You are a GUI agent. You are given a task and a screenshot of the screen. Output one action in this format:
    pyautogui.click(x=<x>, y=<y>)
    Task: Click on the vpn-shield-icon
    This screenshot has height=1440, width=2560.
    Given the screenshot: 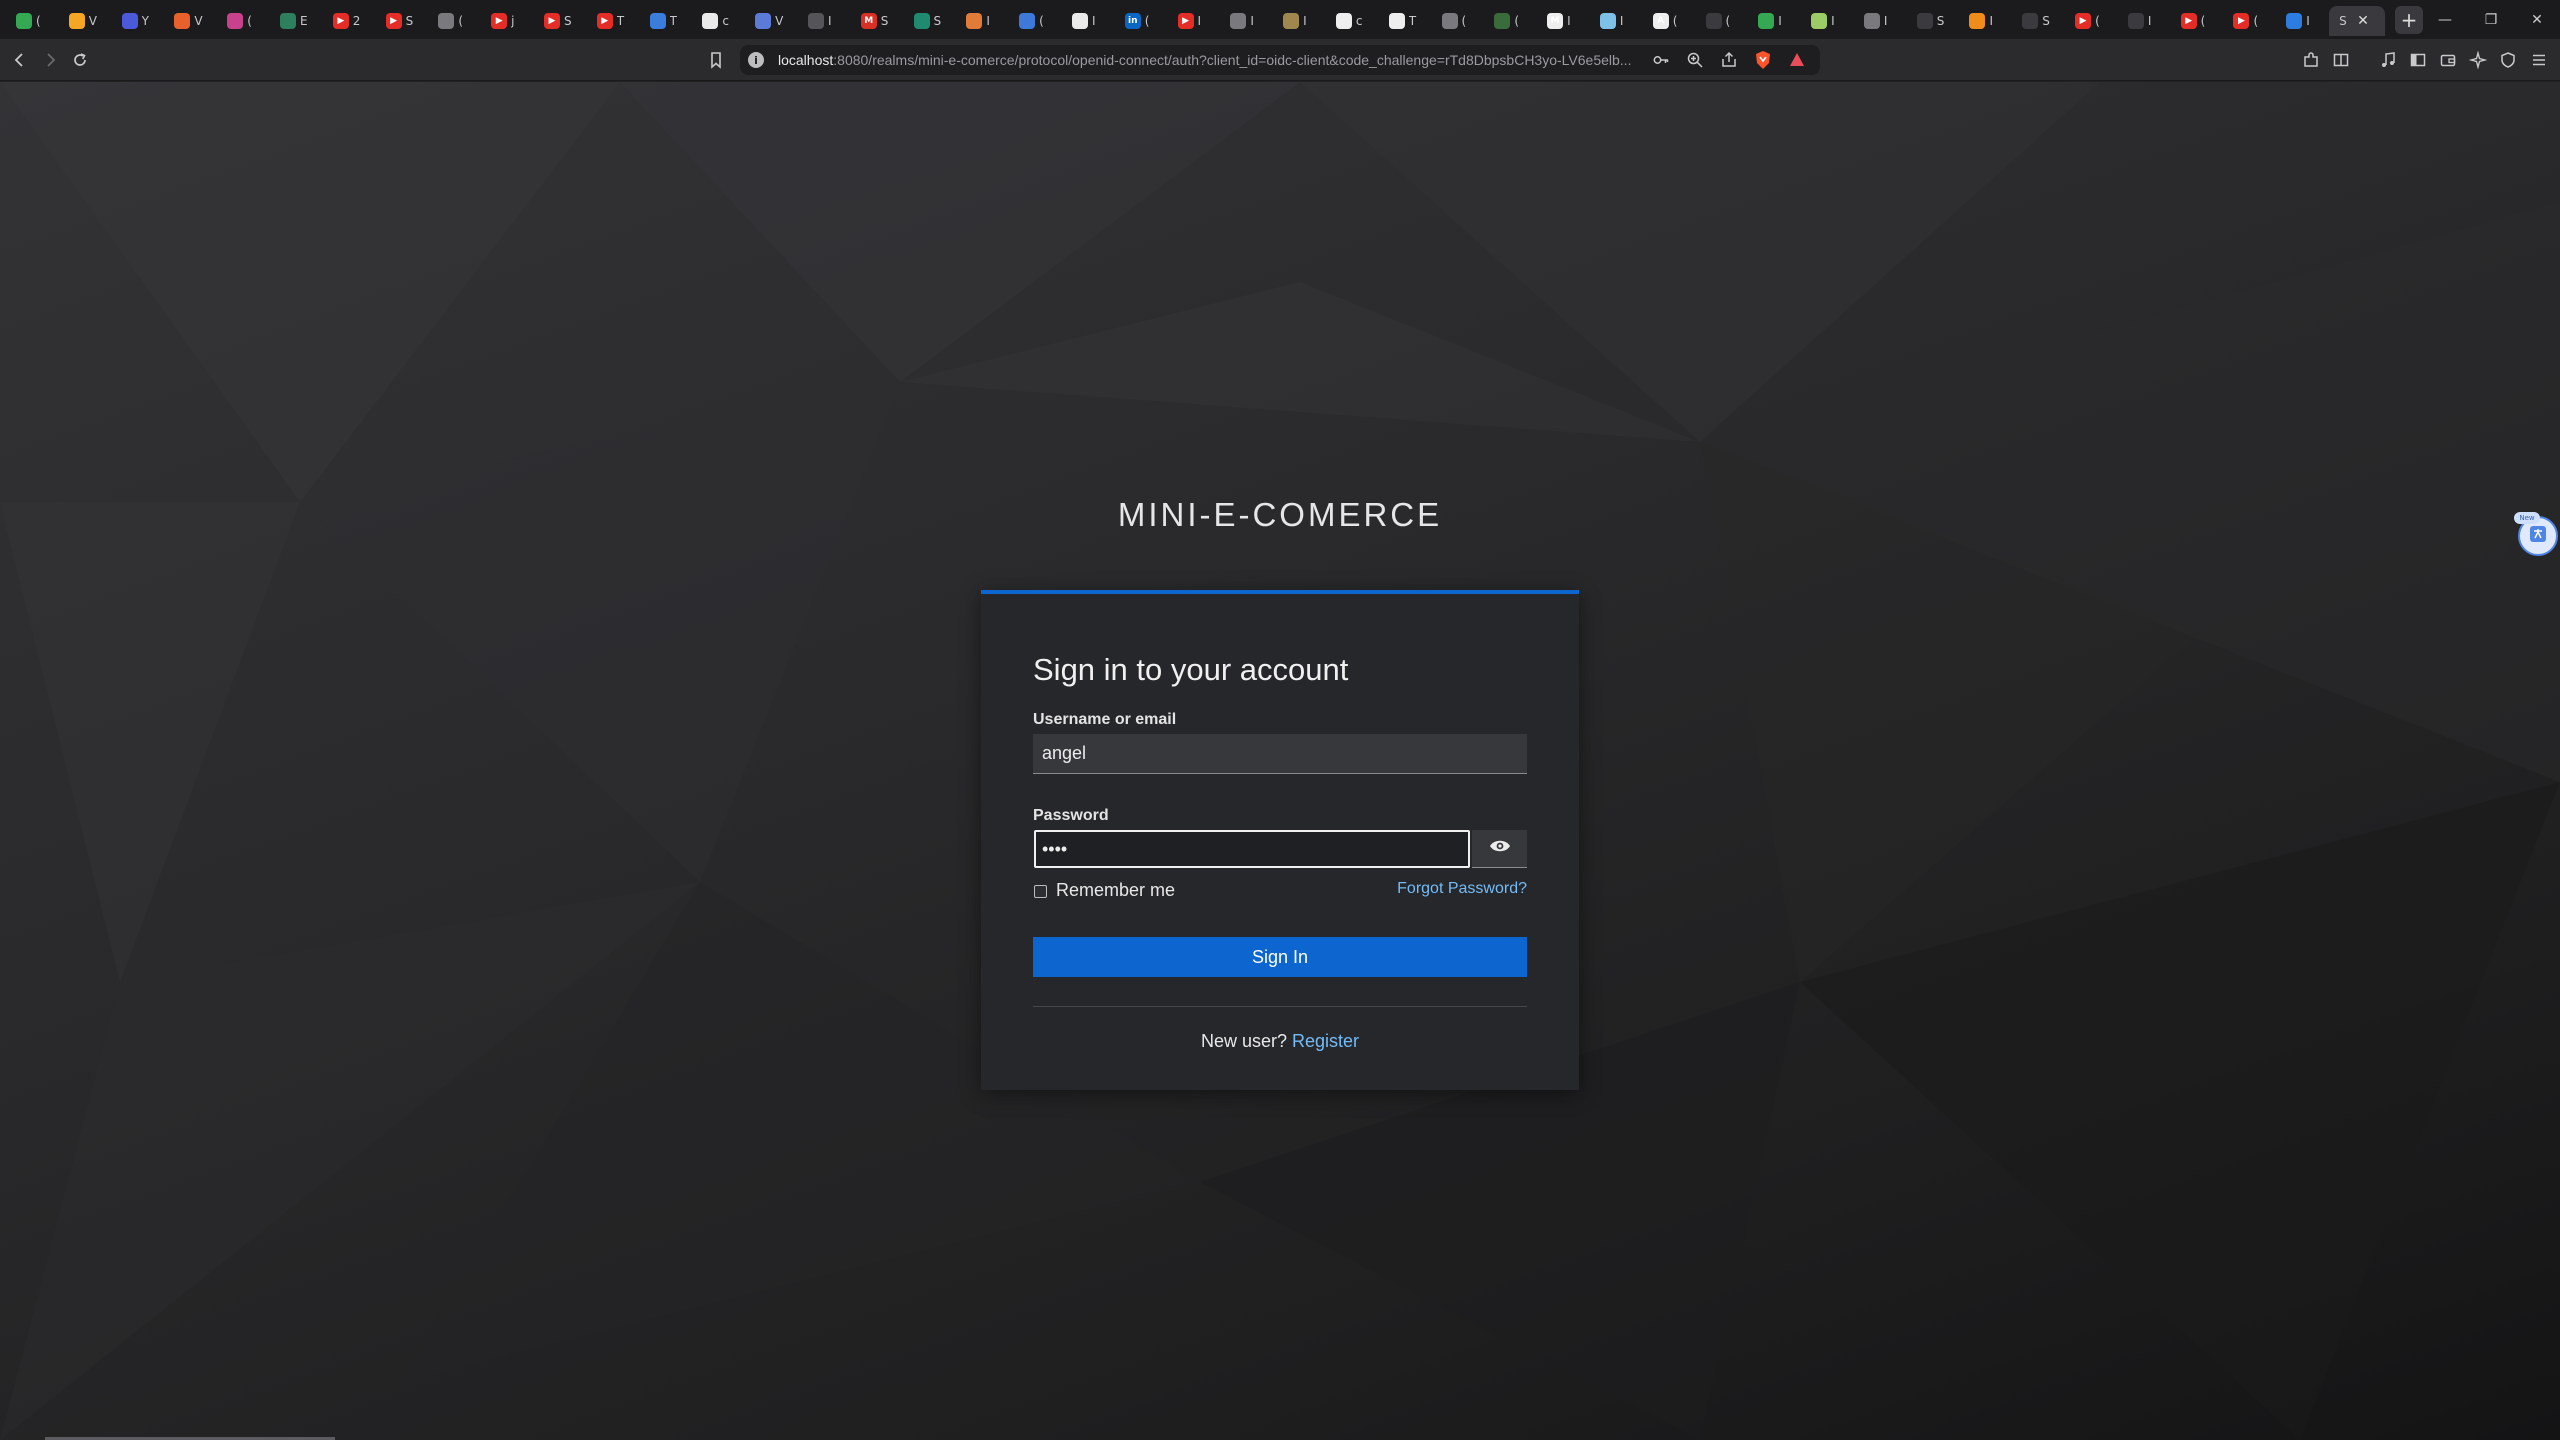 What is the action you would take?
    pyautogui.click(x=2508, y=60)
    